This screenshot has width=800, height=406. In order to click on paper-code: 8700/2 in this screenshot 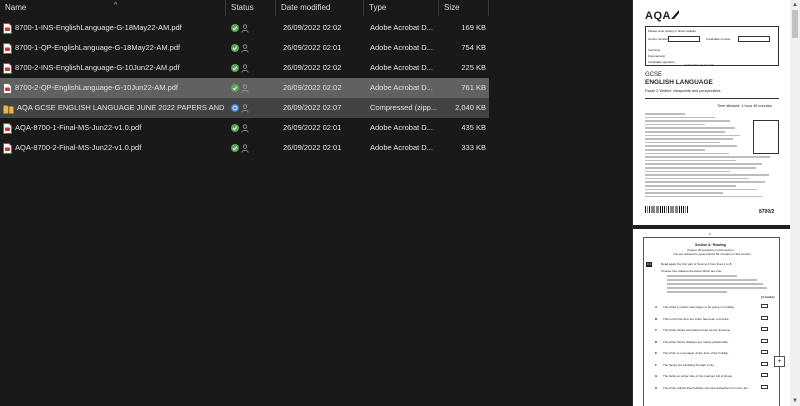, I will do `click(767, 212)`.